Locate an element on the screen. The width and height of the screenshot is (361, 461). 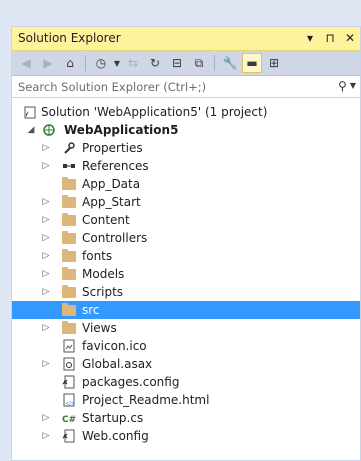
item-label: App_Data is located at coordinates (111, 184).